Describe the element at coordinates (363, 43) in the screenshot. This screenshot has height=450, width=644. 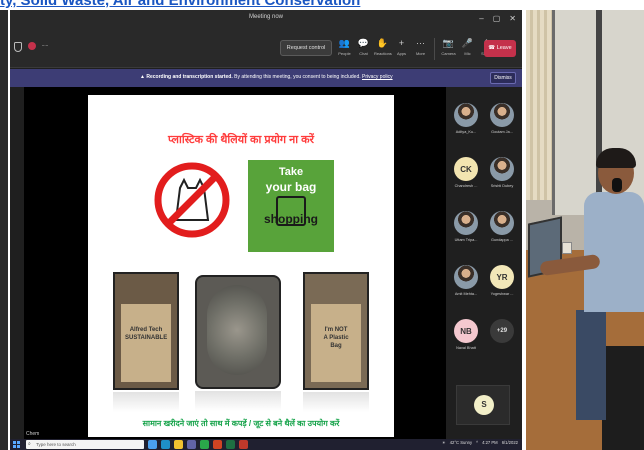
I see `chat-icon: 💬` at that location.